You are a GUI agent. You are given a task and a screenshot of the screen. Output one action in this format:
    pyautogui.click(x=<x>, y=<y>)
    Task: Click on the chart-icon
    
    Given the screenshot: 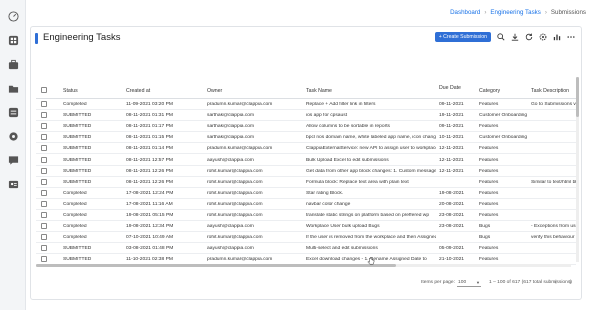 What is the action you would take?
    pyautogui.click(x=556, y=37)
    